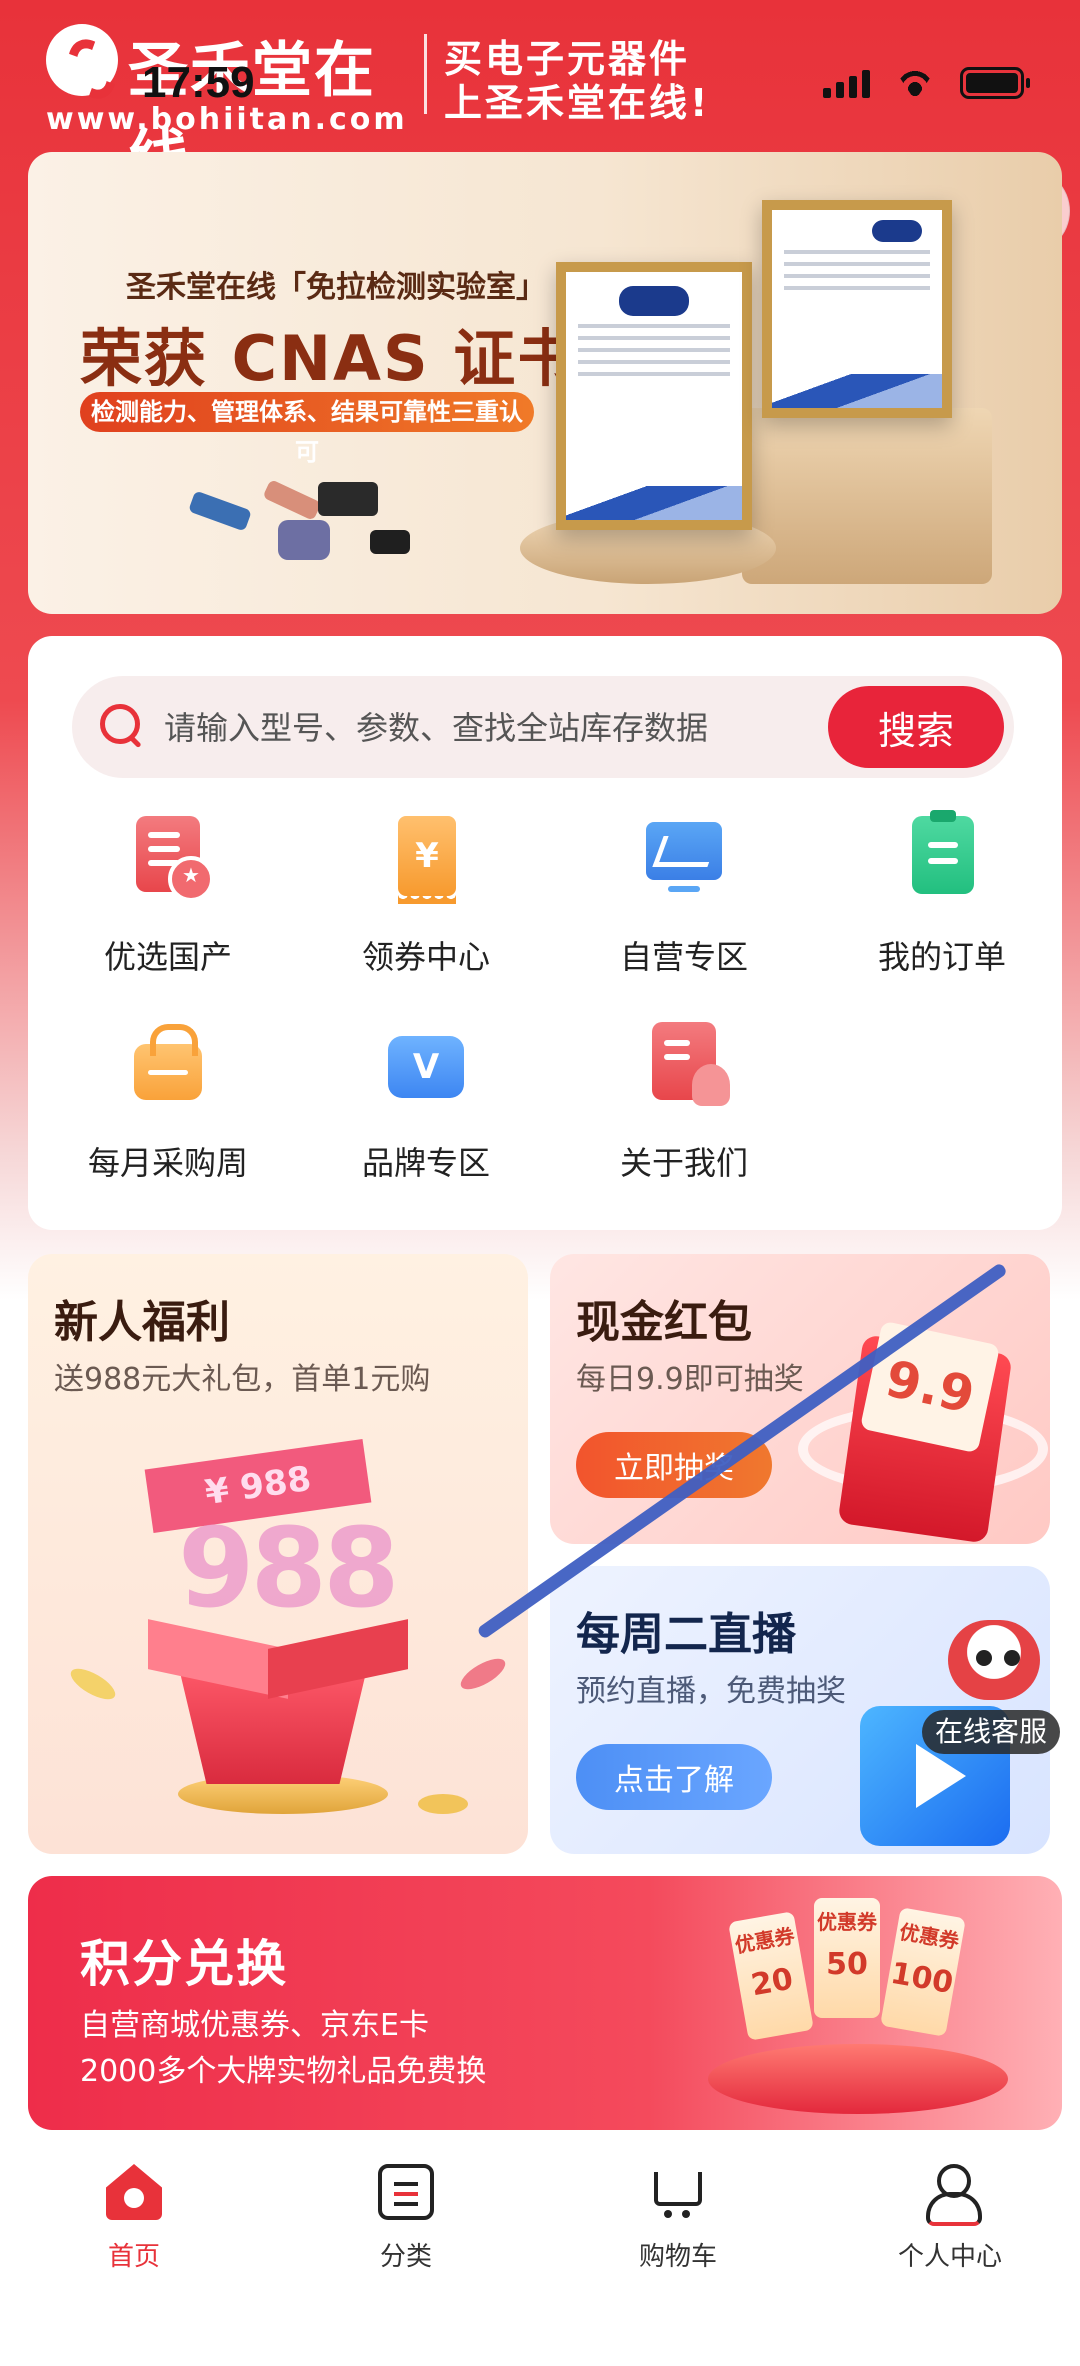 The image size is (1080, 2366). I want to click on banner-subtitle: 圣禾堂在线「免拉检测实验室」, so click(336, 287).